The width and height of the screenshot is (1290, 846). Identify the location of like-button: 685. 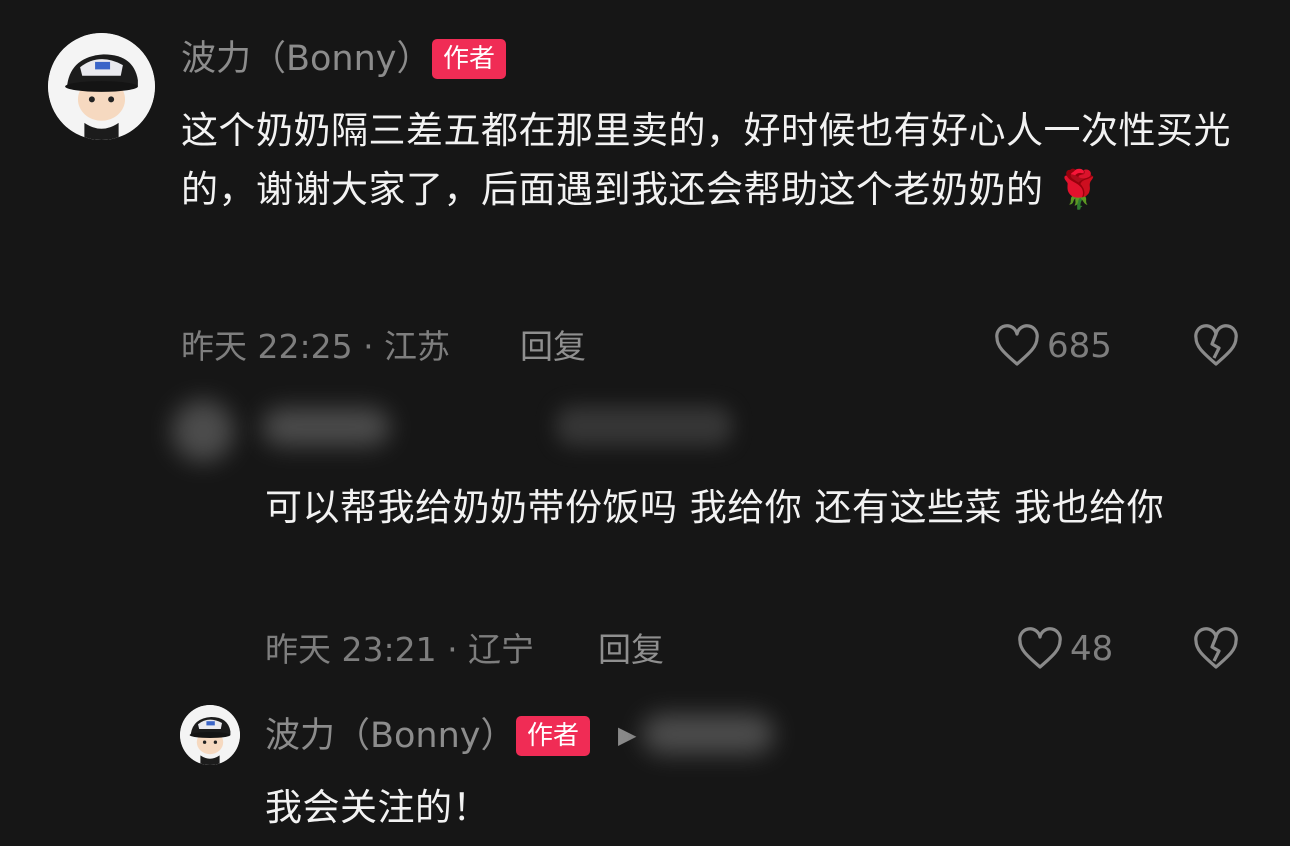
(1052, 346).